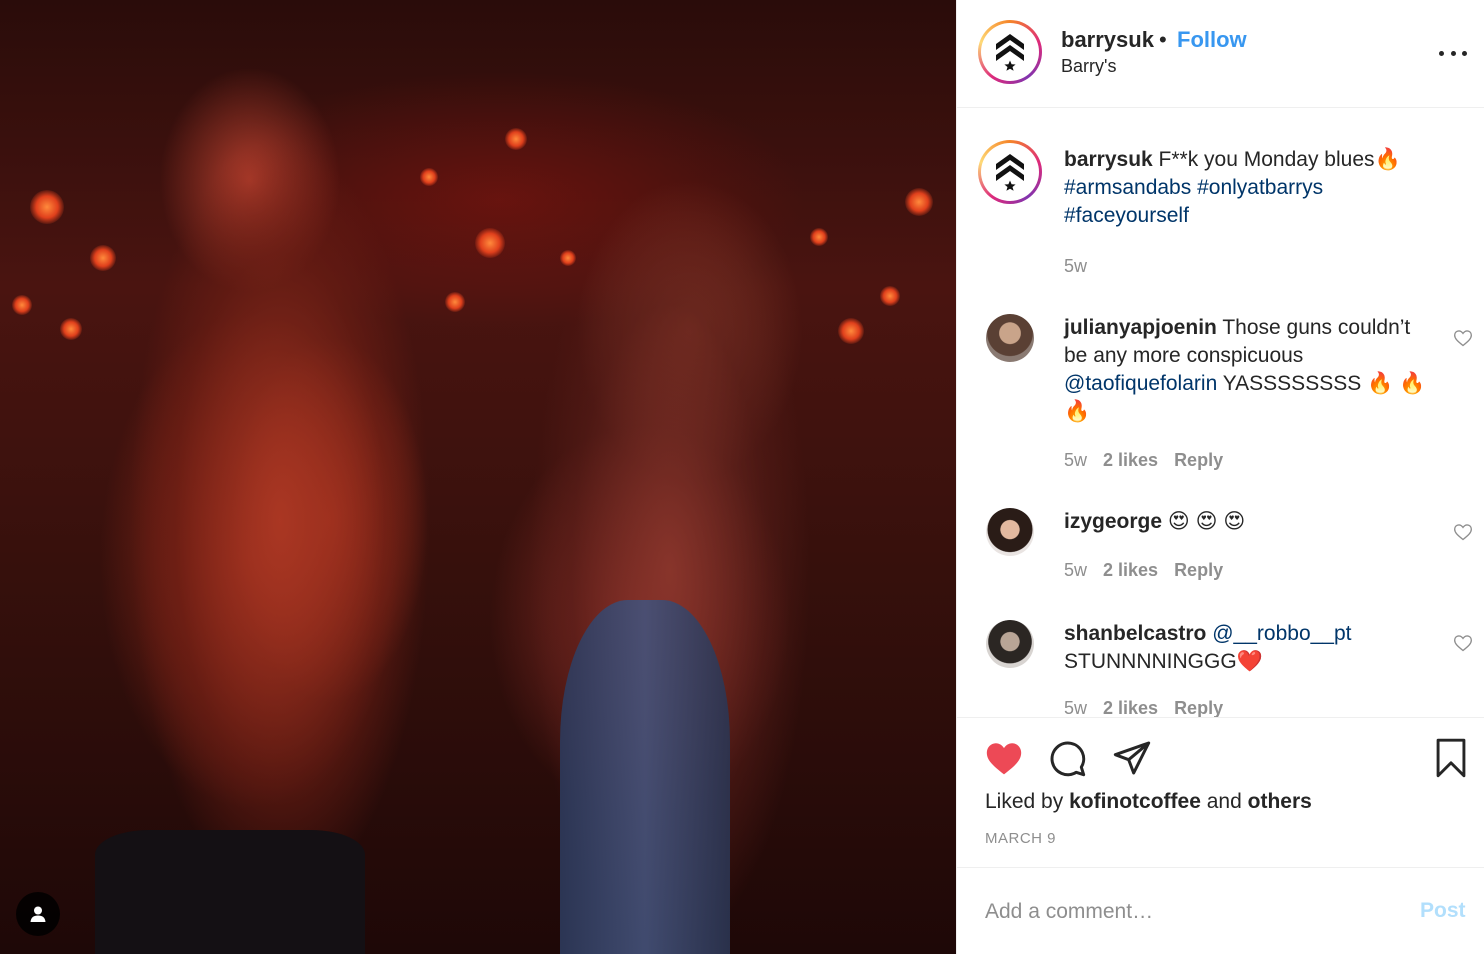 The height and width of the screenshot is (954, 1484). I want to click on caption-body: F**k you Monday blues🔥, so click(1276, 159).